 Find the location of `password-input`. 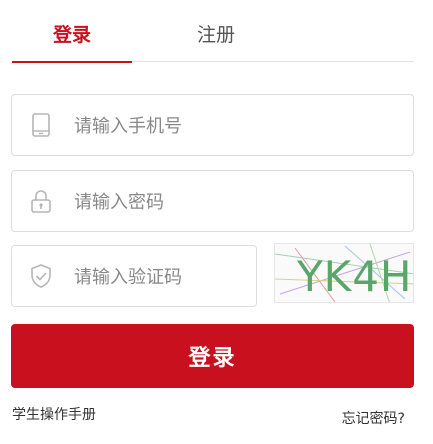

password-input is located at coordinates (234, 202).